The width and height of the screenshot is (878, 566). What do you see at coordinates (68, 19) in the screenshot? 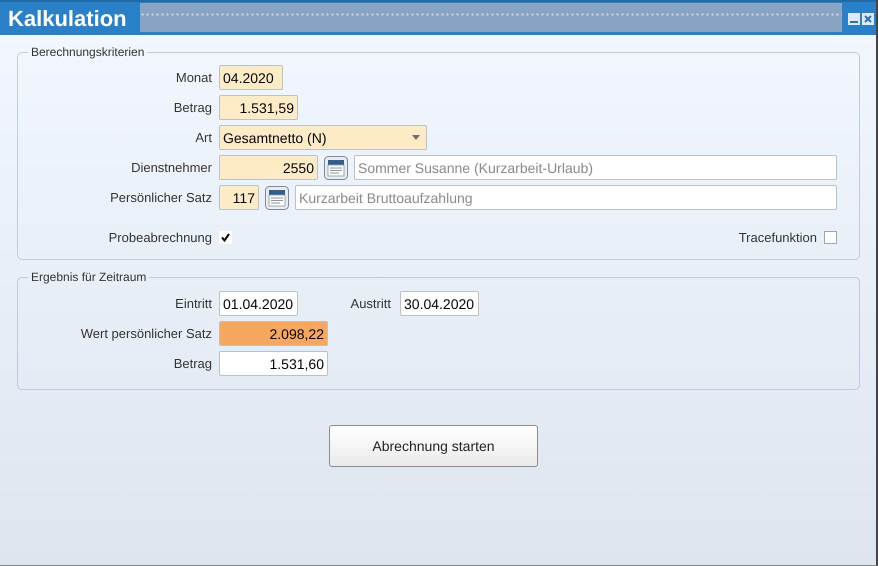
I see `window-title: Kalkulation` at bounding box center [68, 19].